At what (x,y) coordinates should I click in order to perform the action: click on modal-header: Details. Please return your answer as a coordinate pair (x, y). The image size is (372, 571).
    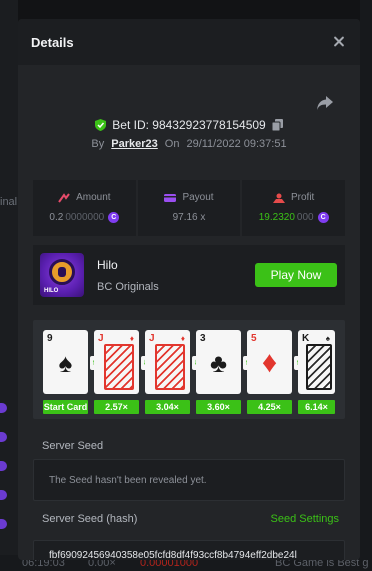
    Looking at the image, I should click on (189, 42).